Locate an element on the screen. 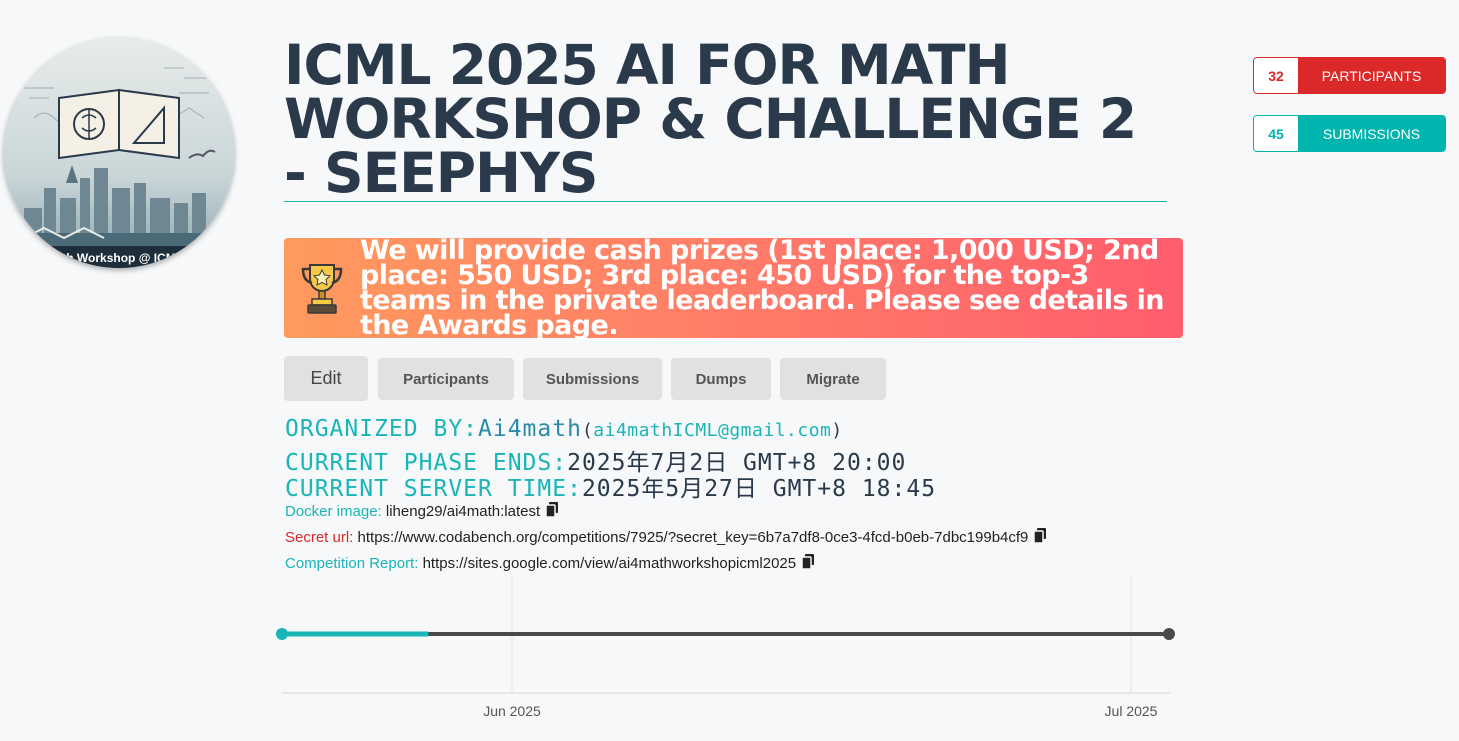 The height and width of the screenshot is (741, 1459). submissions-button: Submissions is located at coordinates (592, 379).